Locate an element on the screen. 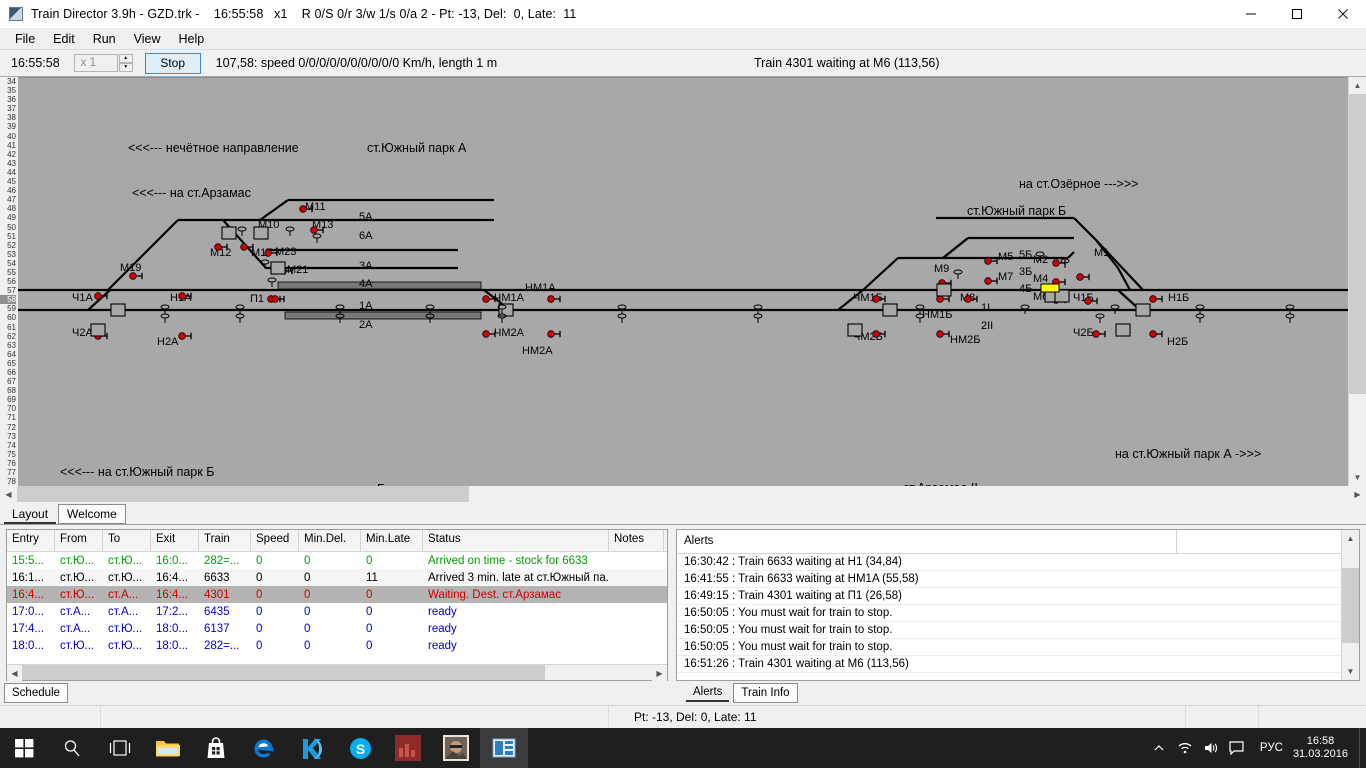 This screenshot has width=1366, height=768. close-button is located at coordinates (1343, 14).